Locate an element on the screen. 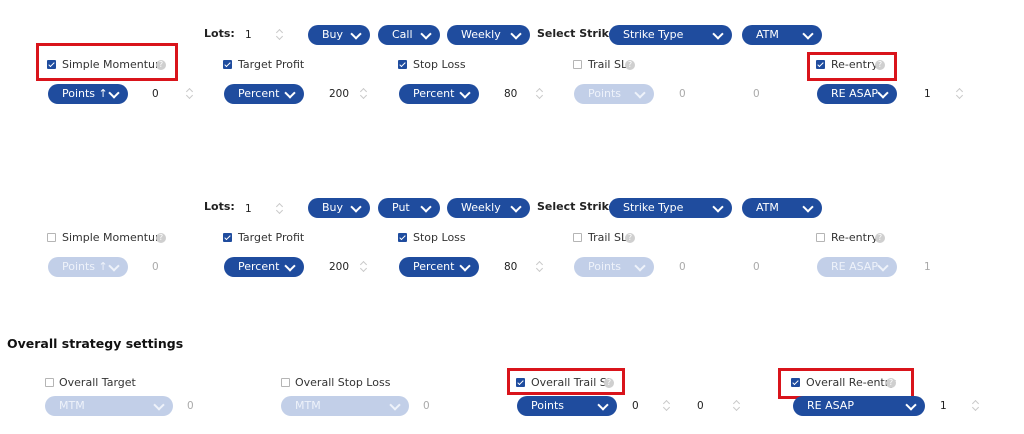  overall-trail-mode-select: Points is located at coordinates (567, 406).